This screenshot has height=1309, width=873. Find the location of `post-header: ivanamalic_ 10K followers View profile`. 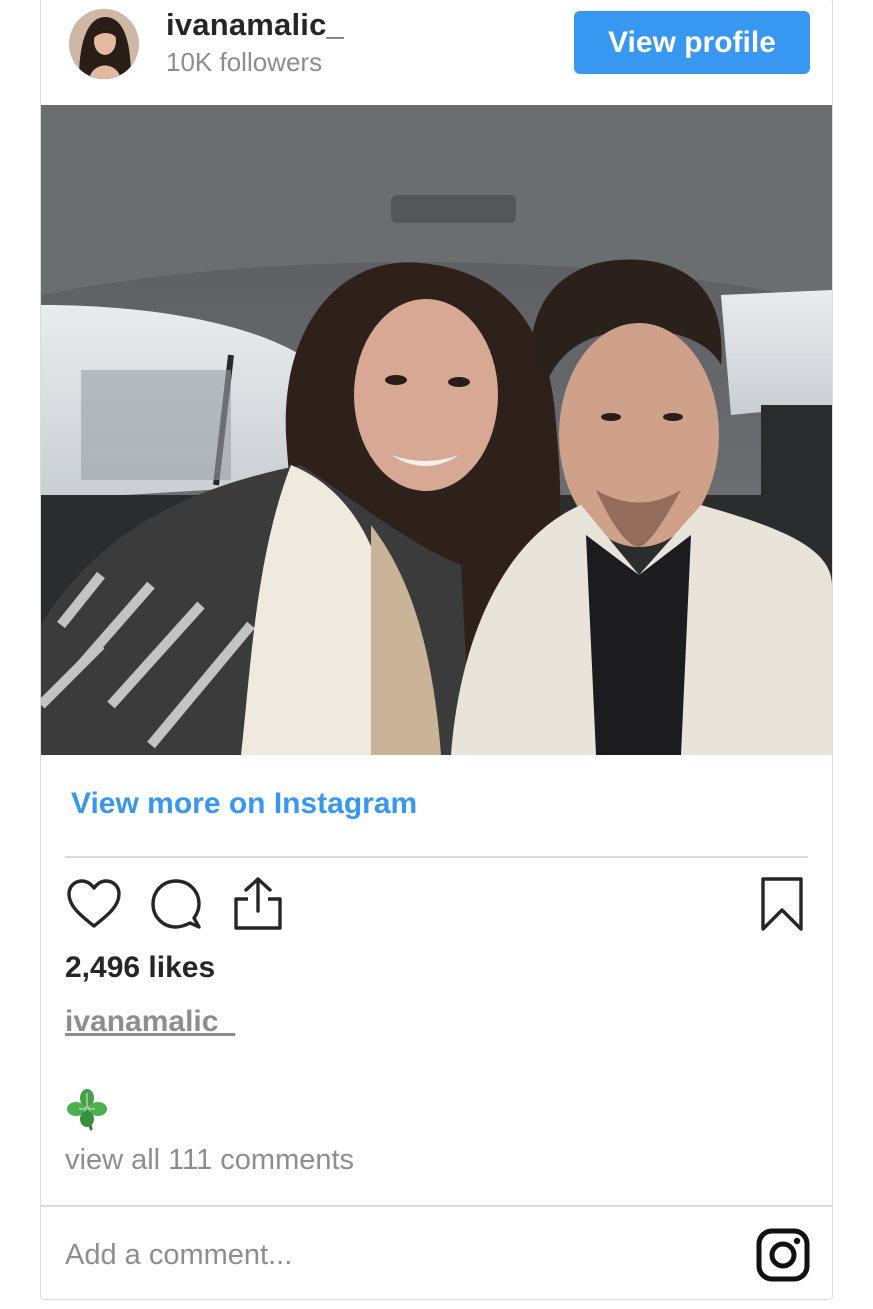

post-header: ivanamalic_ 10K followers View profile is located at coordinates (436, 52).